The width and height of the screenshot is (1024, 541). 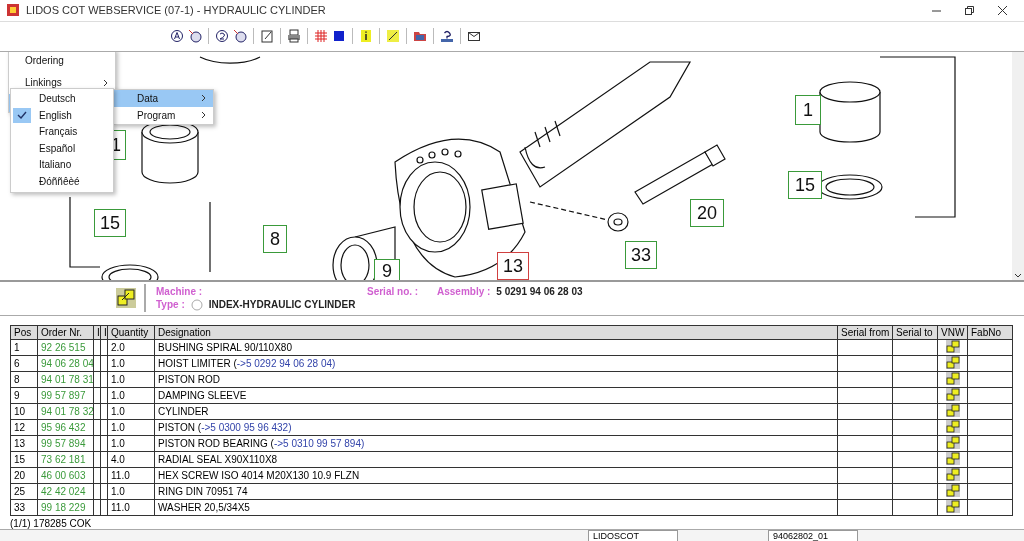 What do you see at coordinates (24, 411) in the screenshot?
I see `table-cell: 10` at bounding box center [24, 411].